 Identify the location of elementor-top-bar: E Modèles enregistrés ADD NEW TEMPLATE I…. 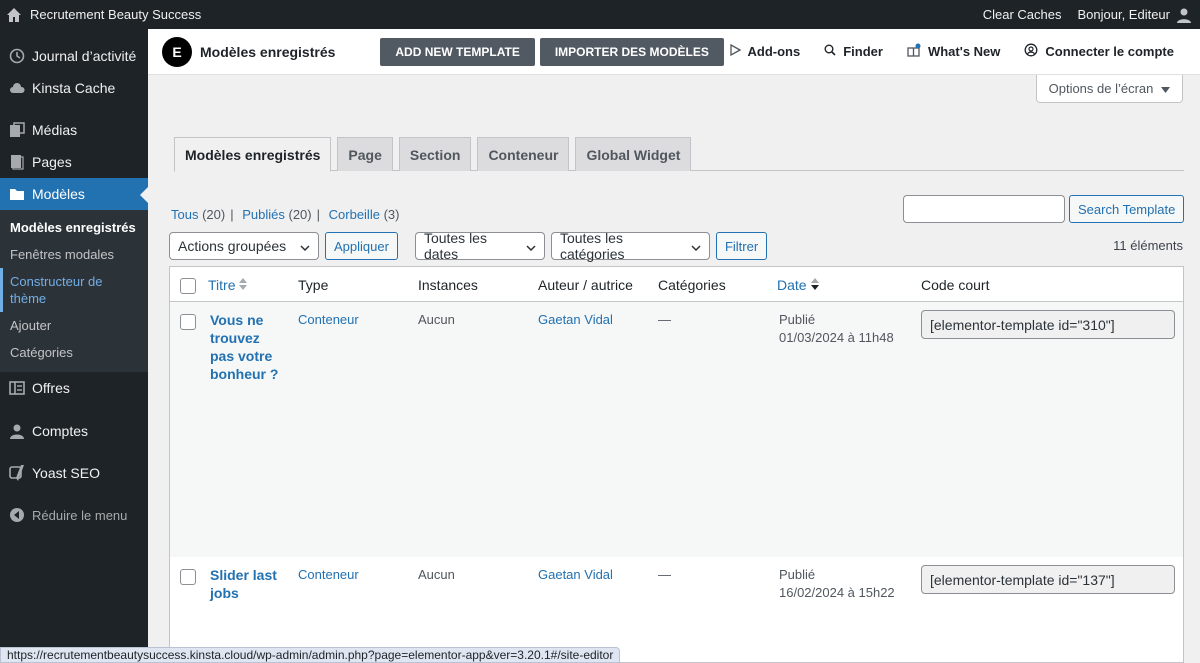
(674, 52).